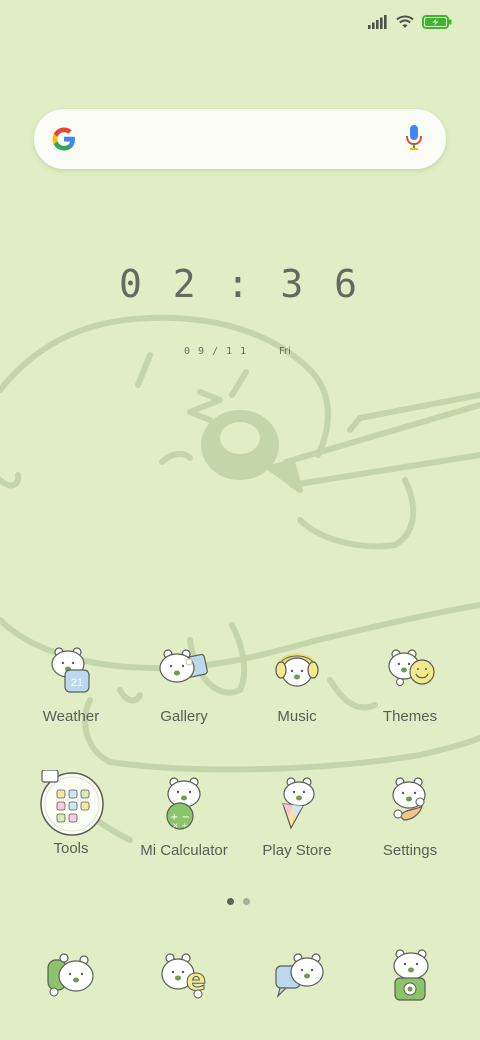 Image resolution: width=480 pixels, height=1040 pixels. I want to click on app-themes: Themes, so click(410, 683).